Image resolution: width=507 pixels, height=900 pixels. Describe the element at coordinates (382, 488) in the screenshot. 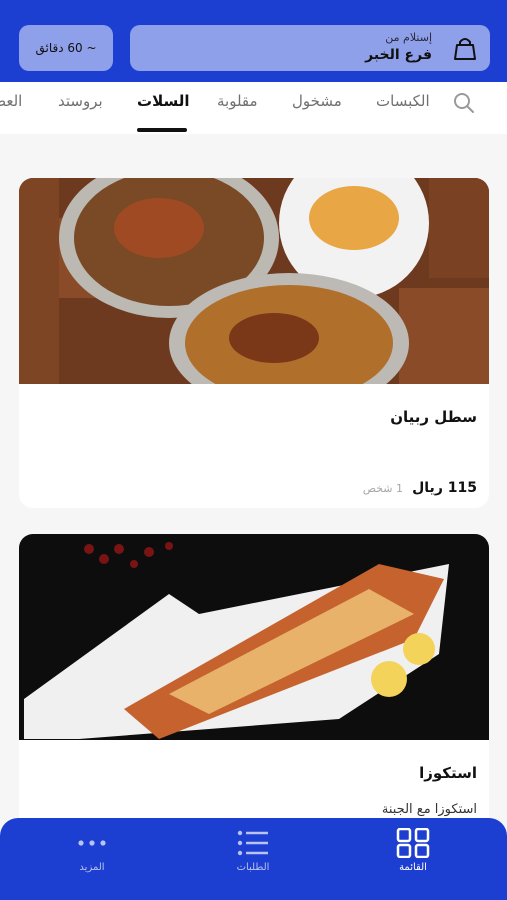

I see `item-serves: 1 شخص` at that location.